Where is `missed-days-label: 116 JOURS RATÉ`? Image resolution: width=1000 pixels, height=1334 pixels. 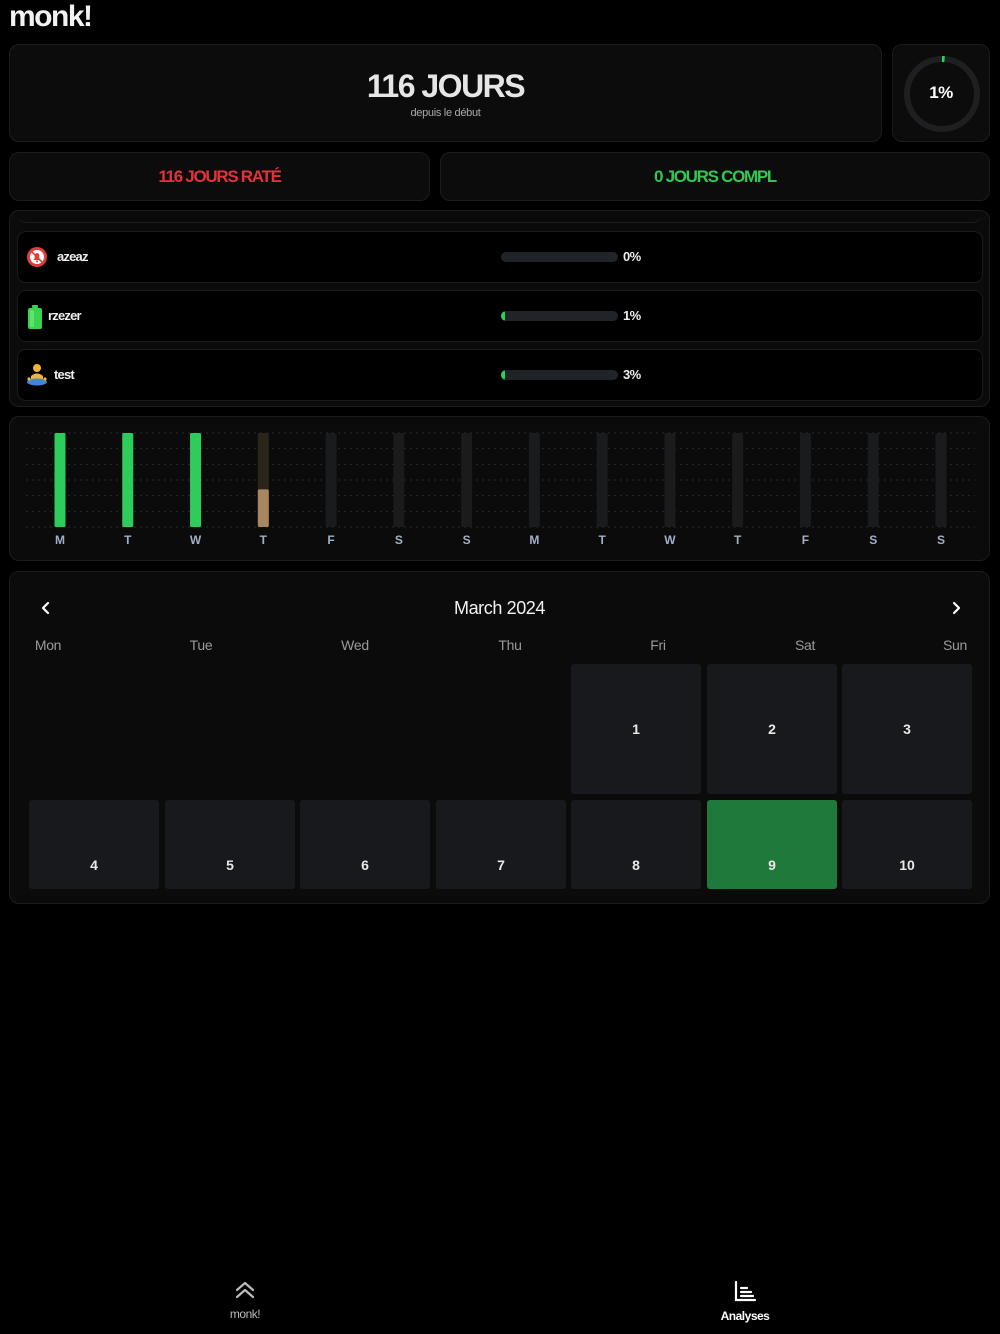 missed-days-label: 116 JOURS RATÉ is located at coordinates (220, 176).